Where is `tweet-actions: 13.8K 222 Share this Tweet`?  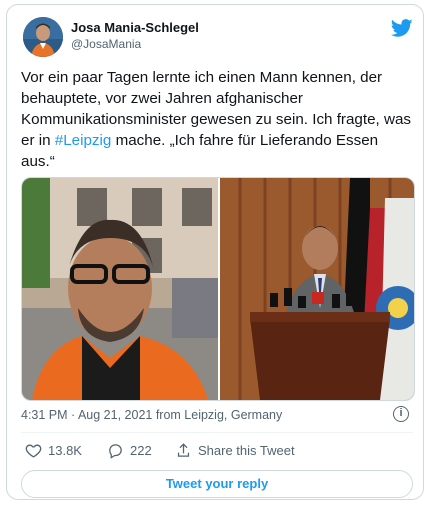 tweet-actions: 13.8K 222 Share this Tweet is located at coordinates (217, 453).